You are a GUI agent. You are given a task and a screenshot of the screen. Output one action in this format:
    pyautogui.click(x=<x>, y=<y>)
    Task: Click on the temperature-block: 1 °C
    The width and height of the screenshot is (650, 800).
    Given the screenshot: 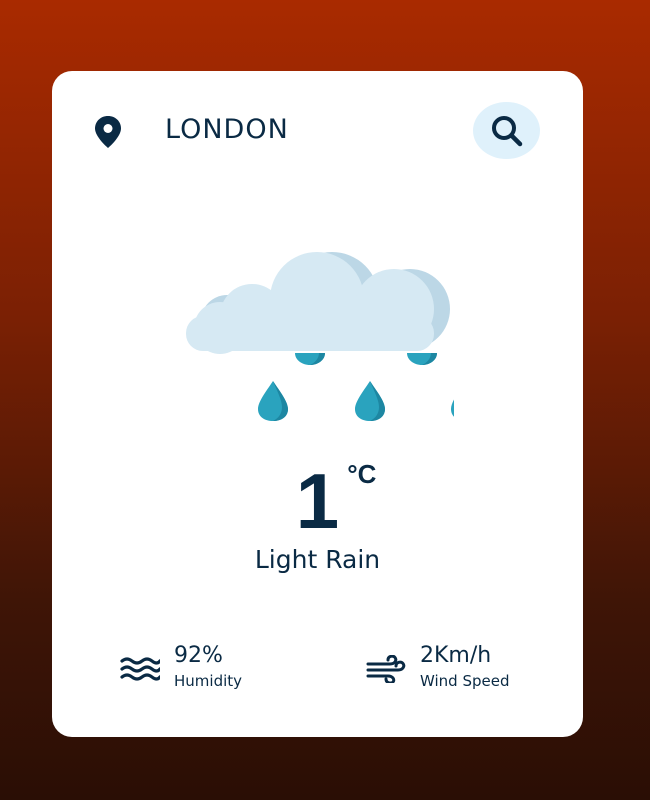 What is the action you would take?
    pyautogui.click(x=317, y=501)
    